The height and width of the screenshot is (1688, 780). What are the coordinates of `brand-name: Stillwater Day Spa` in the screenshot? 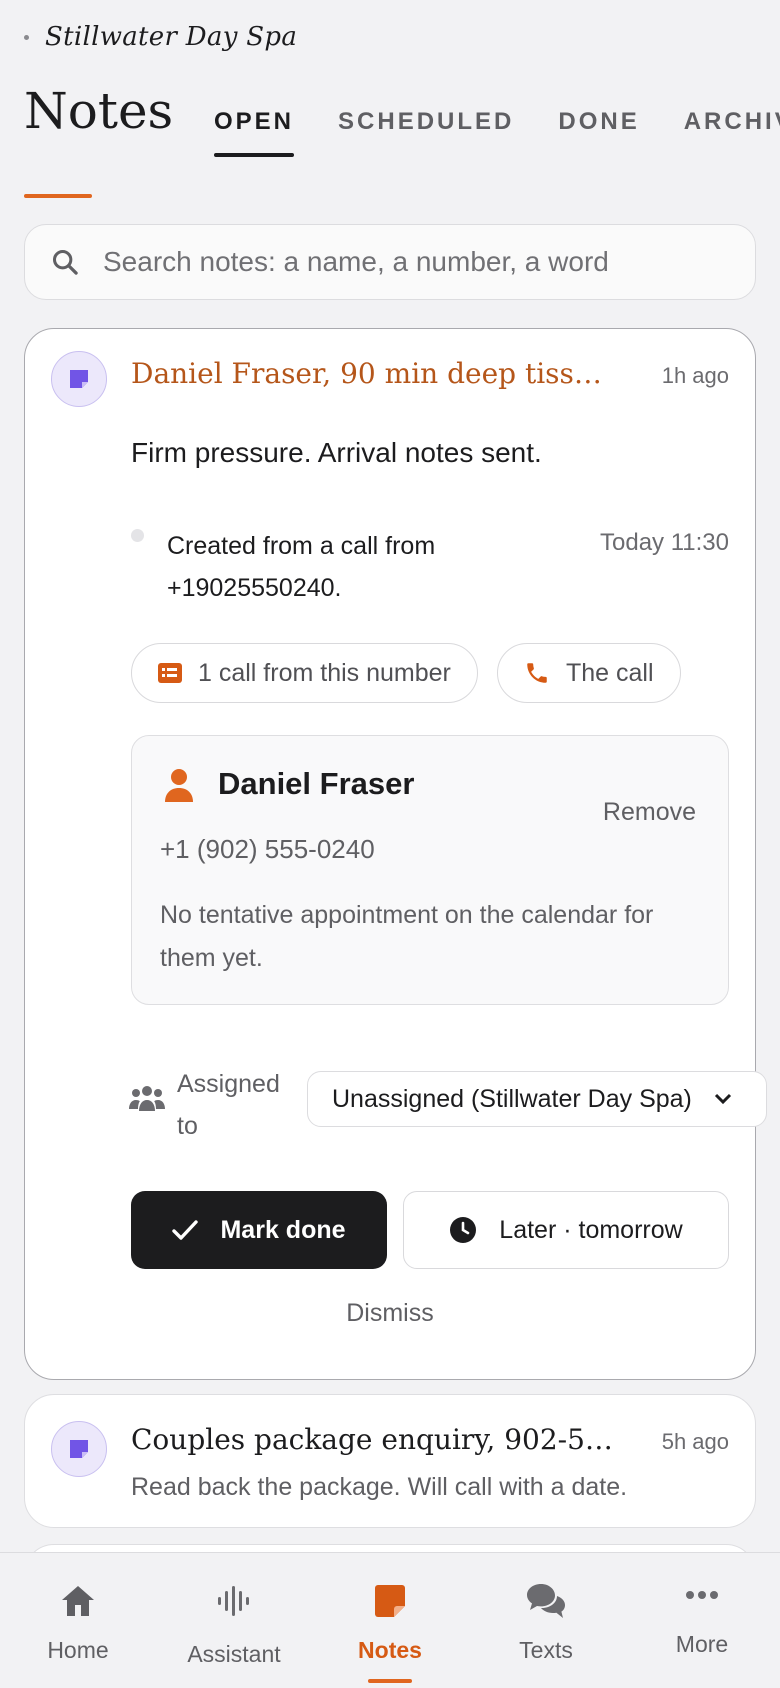 It's located at (171, 37).